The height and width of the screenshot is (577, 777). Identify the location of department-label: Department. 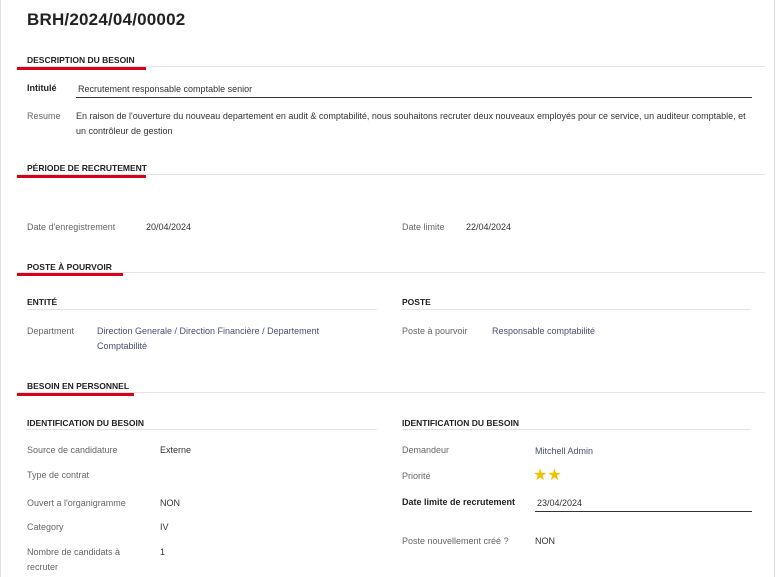
(51, 331).